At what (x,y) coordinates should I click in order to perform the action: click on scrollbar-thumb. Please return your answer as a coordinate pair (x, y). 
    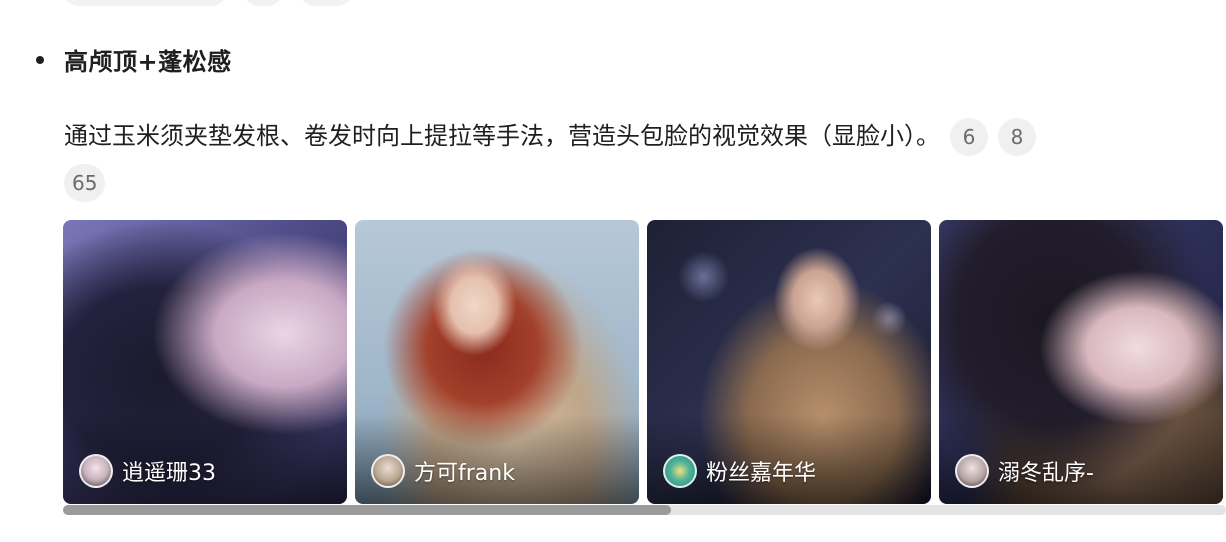
    Looking at the image, I should click on (367, 510).